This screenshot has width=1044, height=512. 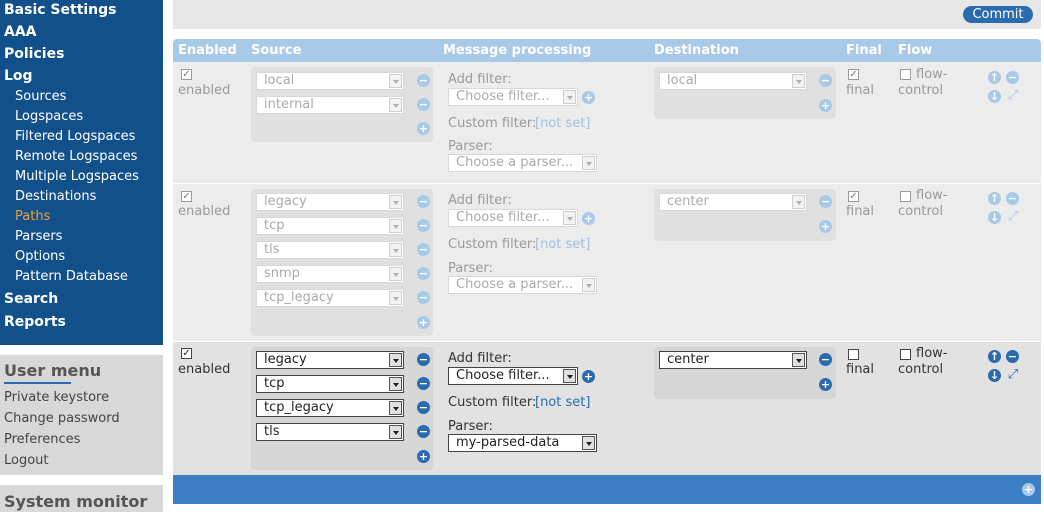 I want to click on system-monitor-title: System monitor, so click(x=75, y=501).